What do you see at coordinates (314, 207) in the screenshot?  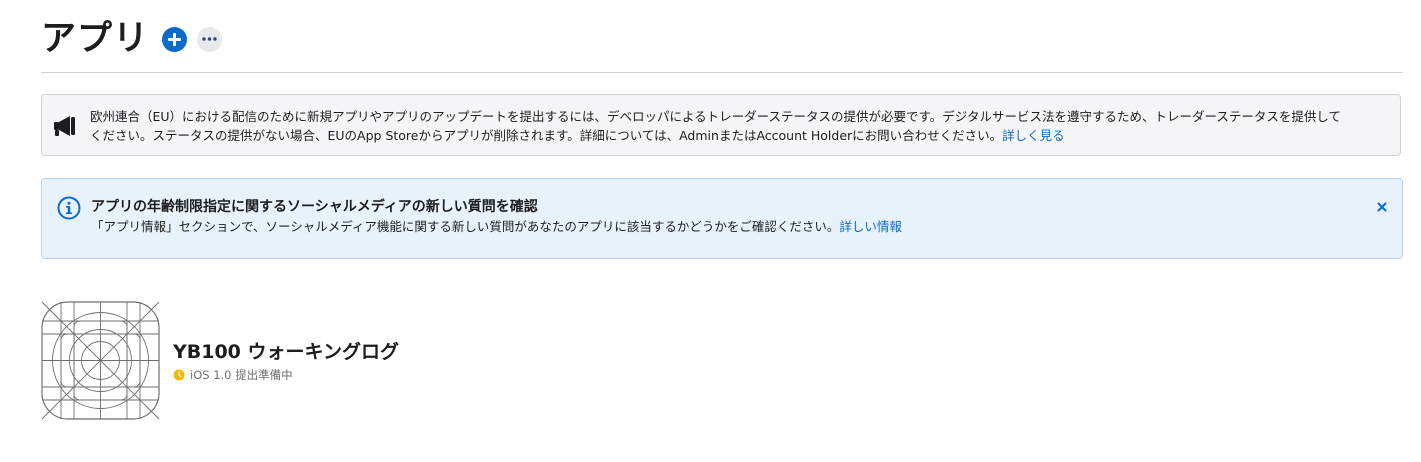 I see `info-banner-title: アプリの年齢制限指定に関するソーシャルメディアの新しい質問を確認` at bounding box center [314, 207].